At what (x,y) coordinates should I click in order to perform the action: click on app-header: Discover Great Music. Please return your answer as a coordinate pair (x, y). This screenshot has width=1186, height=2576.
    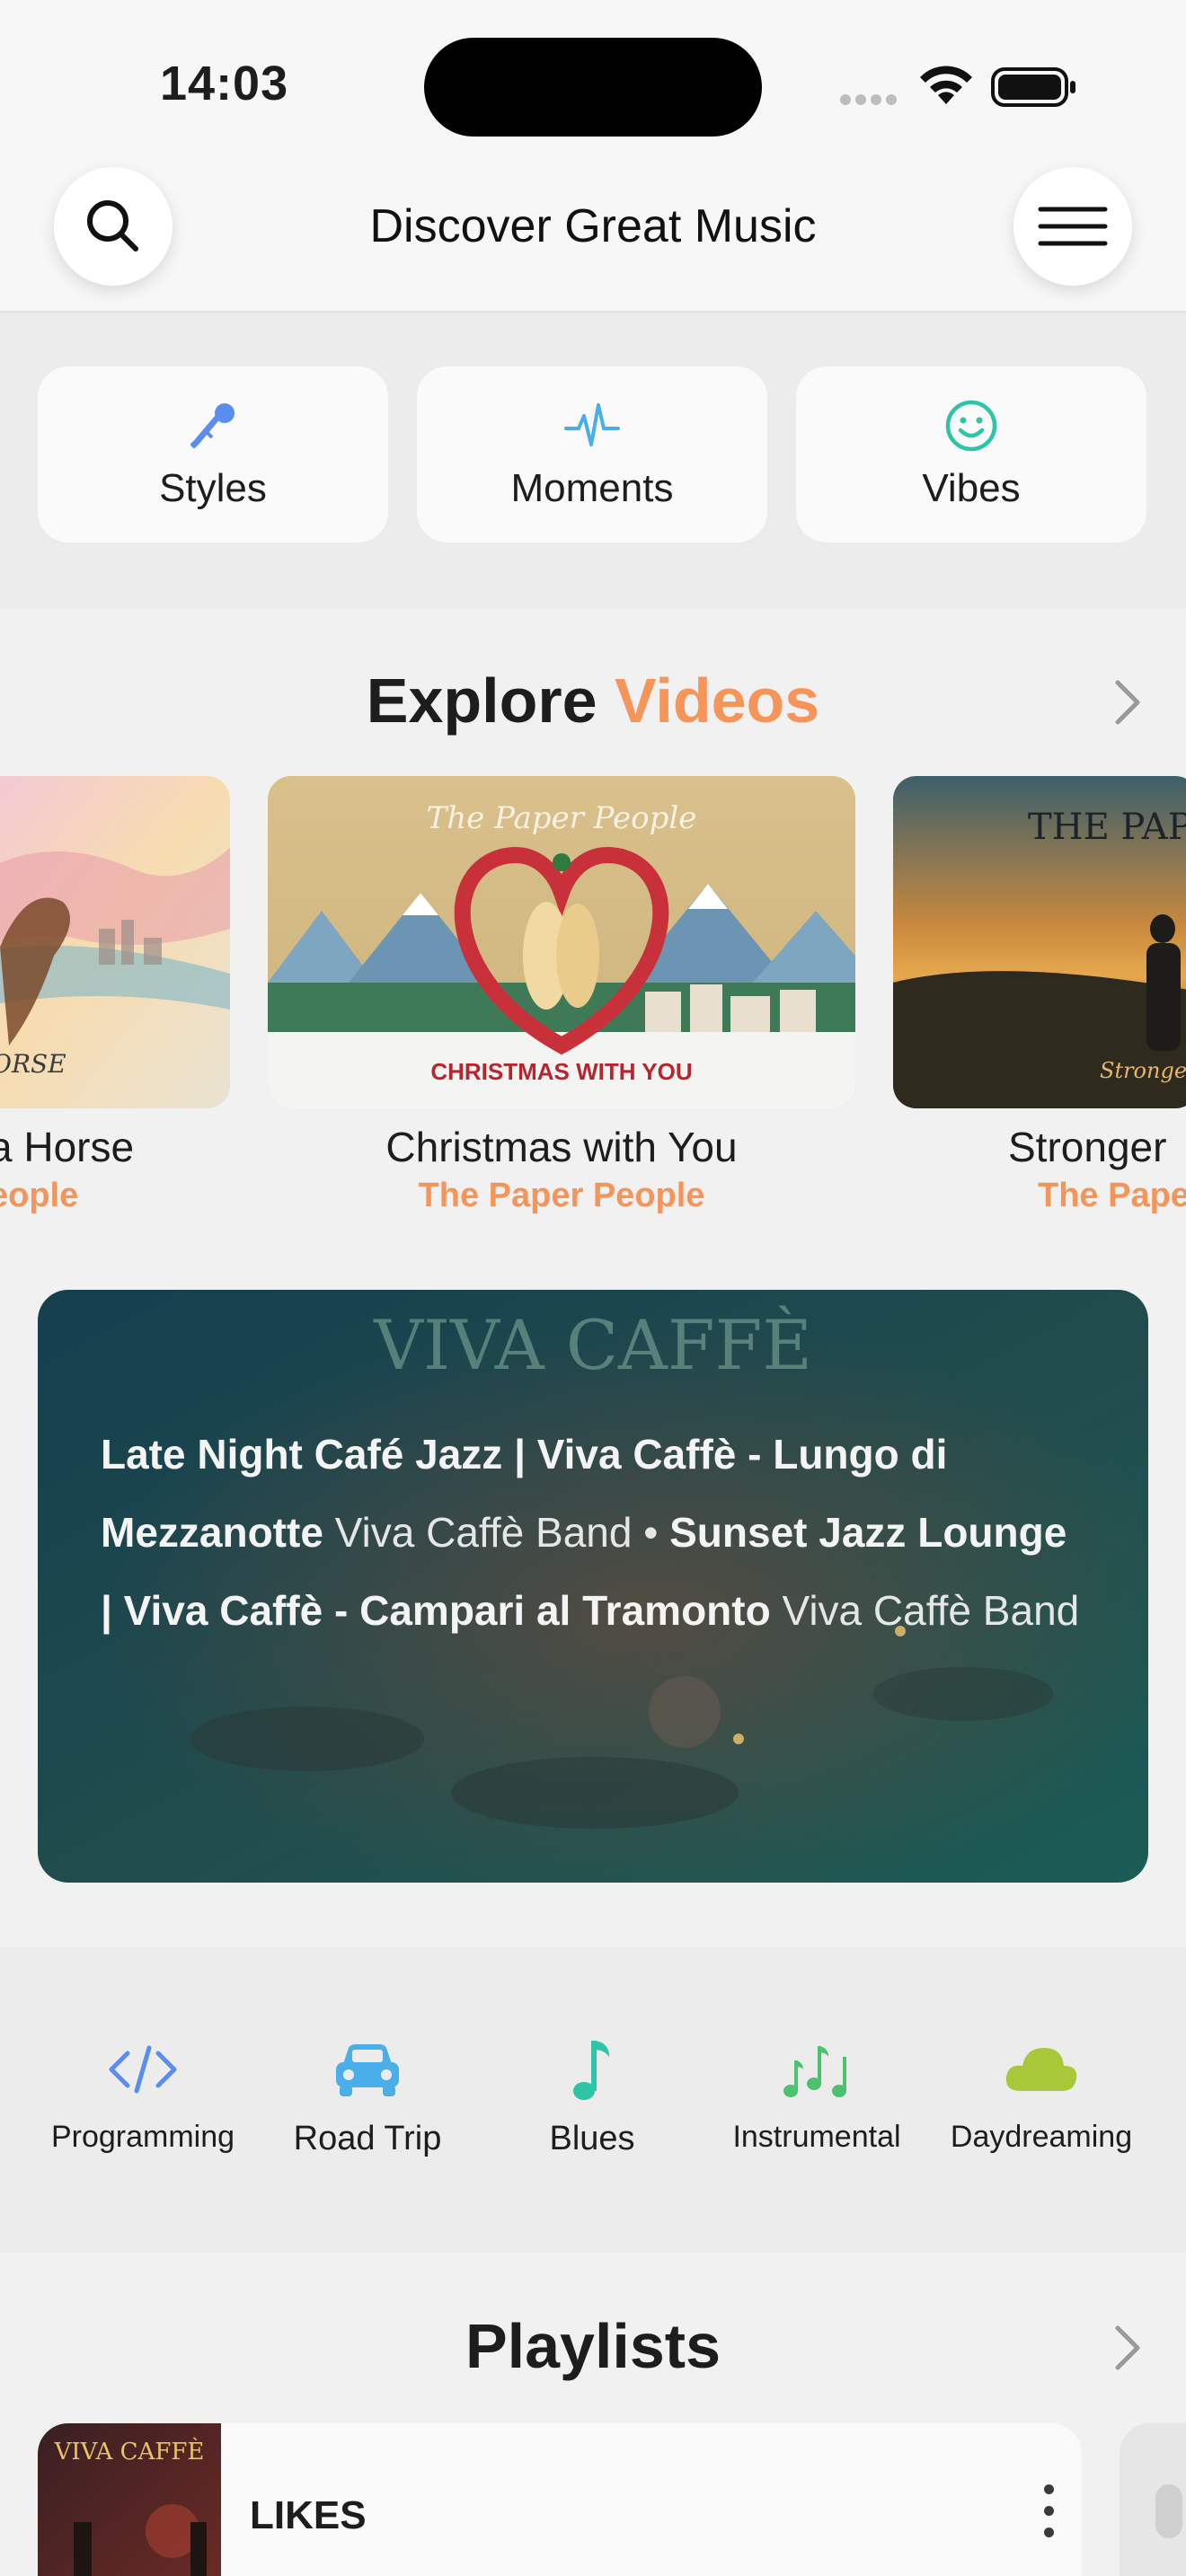
    Looking at the image, I should click on (593, 237).